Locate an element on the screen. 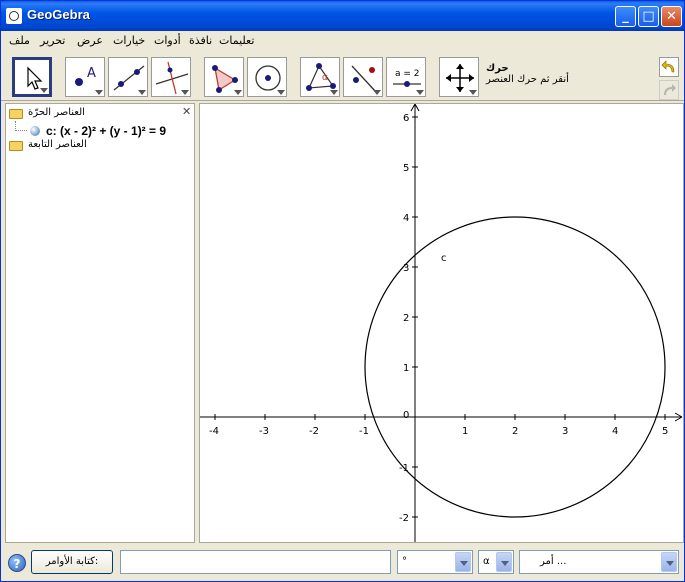 The image size is (685, 582). line-tool-button is located at coordinates (128, 77).